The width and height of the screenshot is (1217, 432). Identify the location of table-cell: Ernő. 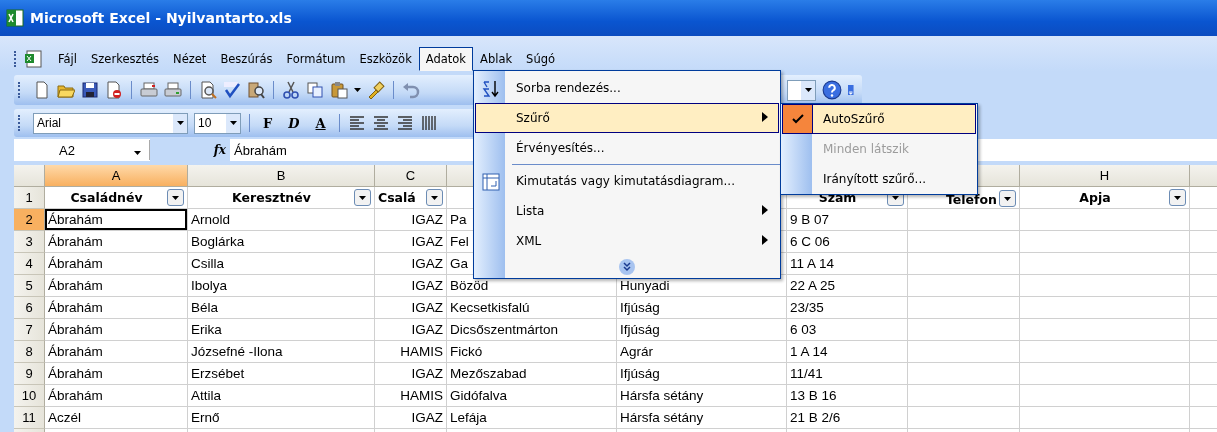
(281, 418).